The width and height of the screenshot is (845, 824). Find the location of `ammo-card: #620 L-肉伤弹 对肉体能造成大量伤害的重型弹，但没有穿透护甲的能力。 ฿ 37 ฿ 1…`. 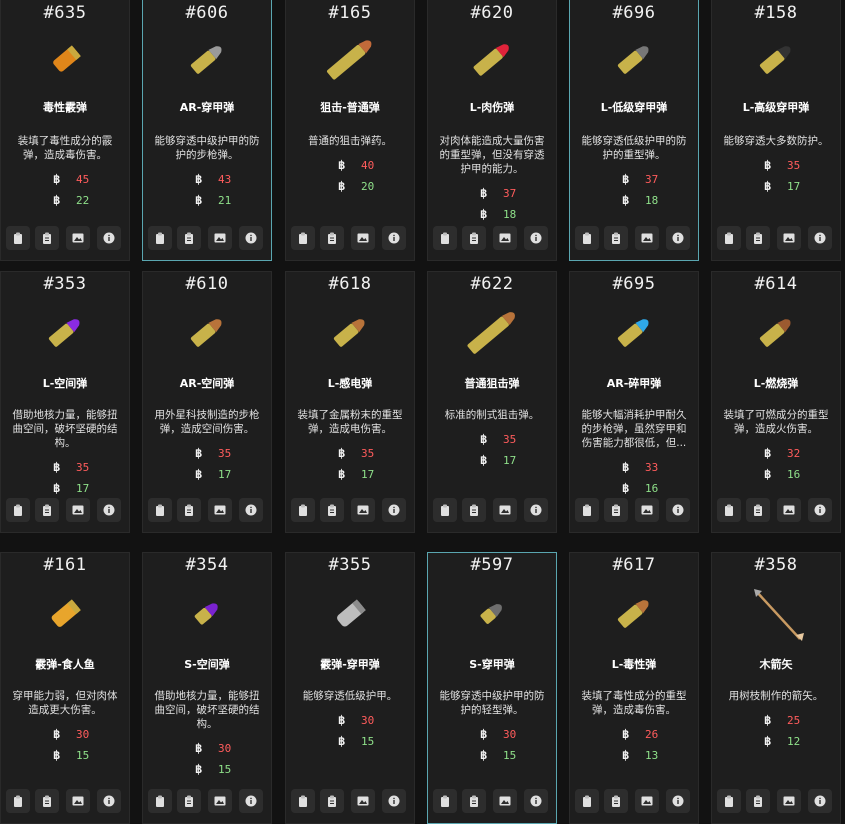

ammo-card: #620 L-肉伤弹 对肉体能造成大量伤害的重型弹，但没有穿透护甲的能力。 ฿ 37 ฿ 1… is located at coordinates (492, 130).